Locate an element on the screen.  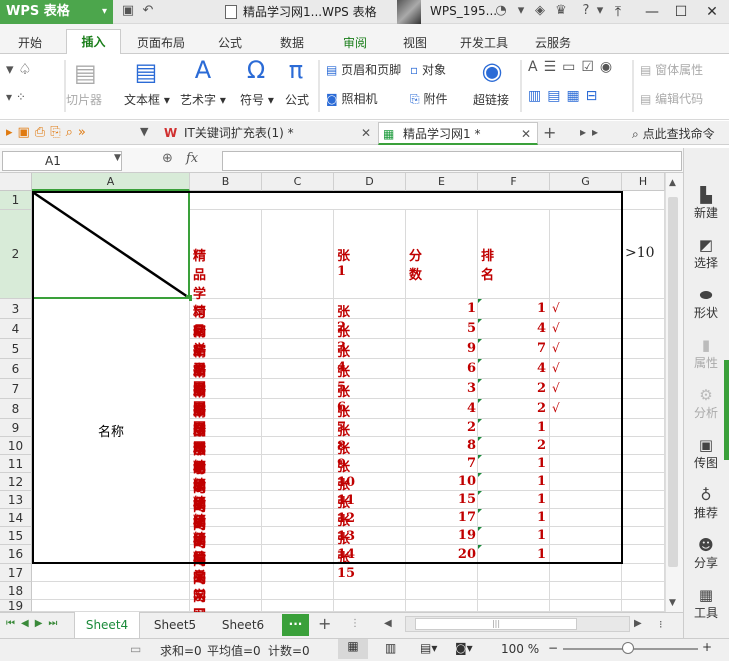
shield-icon: ◈ is located at coordinates (540, 10).